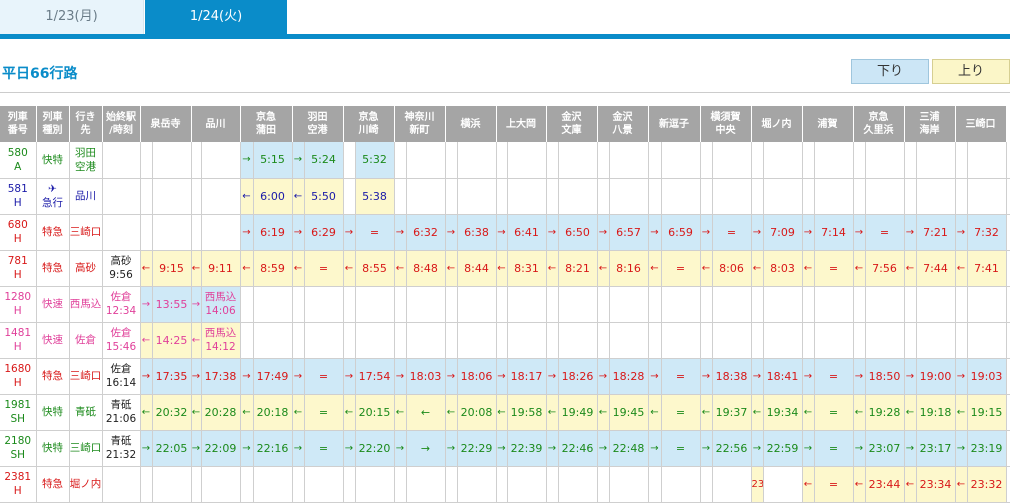  What do you see at coordinates (981, 124) in the screenshot?
I see `header-station-17: 三崎口` at bounding box center [981, 124].